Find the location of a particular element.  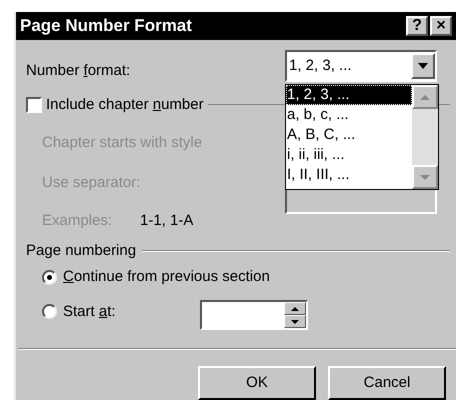

start-at-spinner is located at coordinates (254, 315).